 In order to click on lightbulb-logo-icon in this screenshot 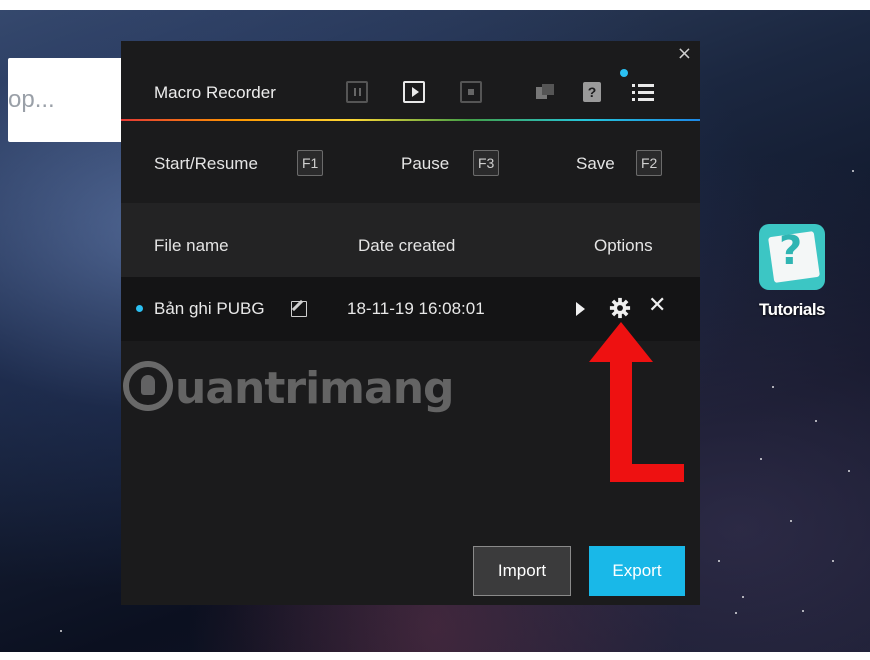, I will do `click(148, 386)`.